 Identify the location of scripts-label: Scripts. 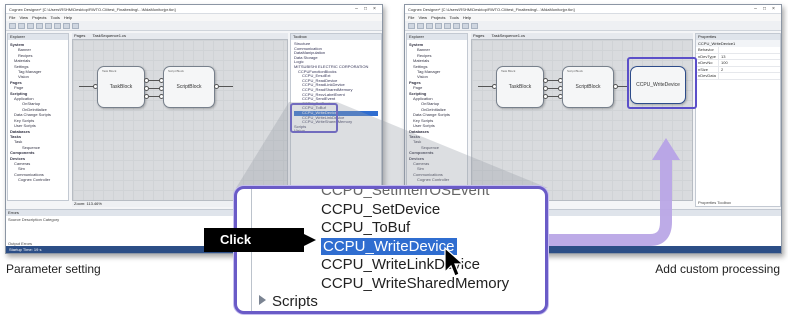
(295, 301).